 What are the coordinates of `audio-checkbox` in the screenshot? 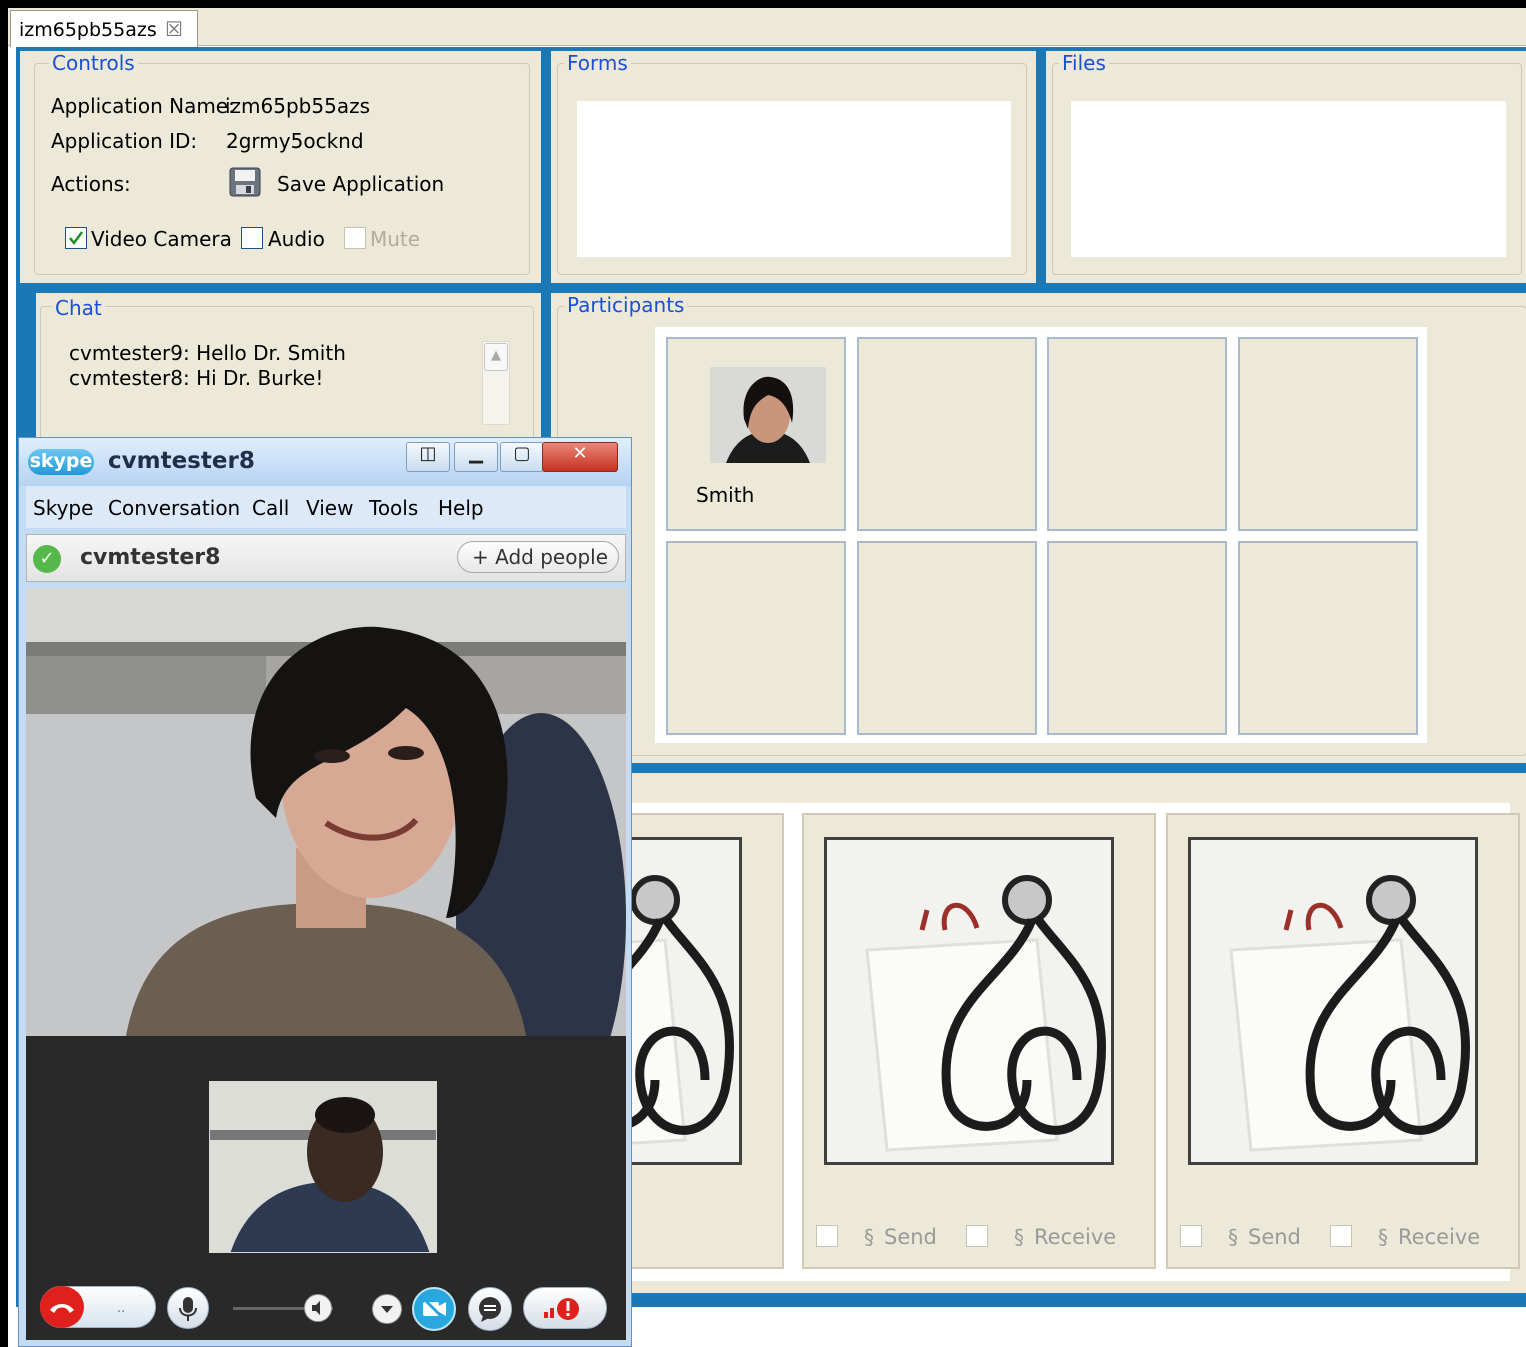 It's located at (252, 238).